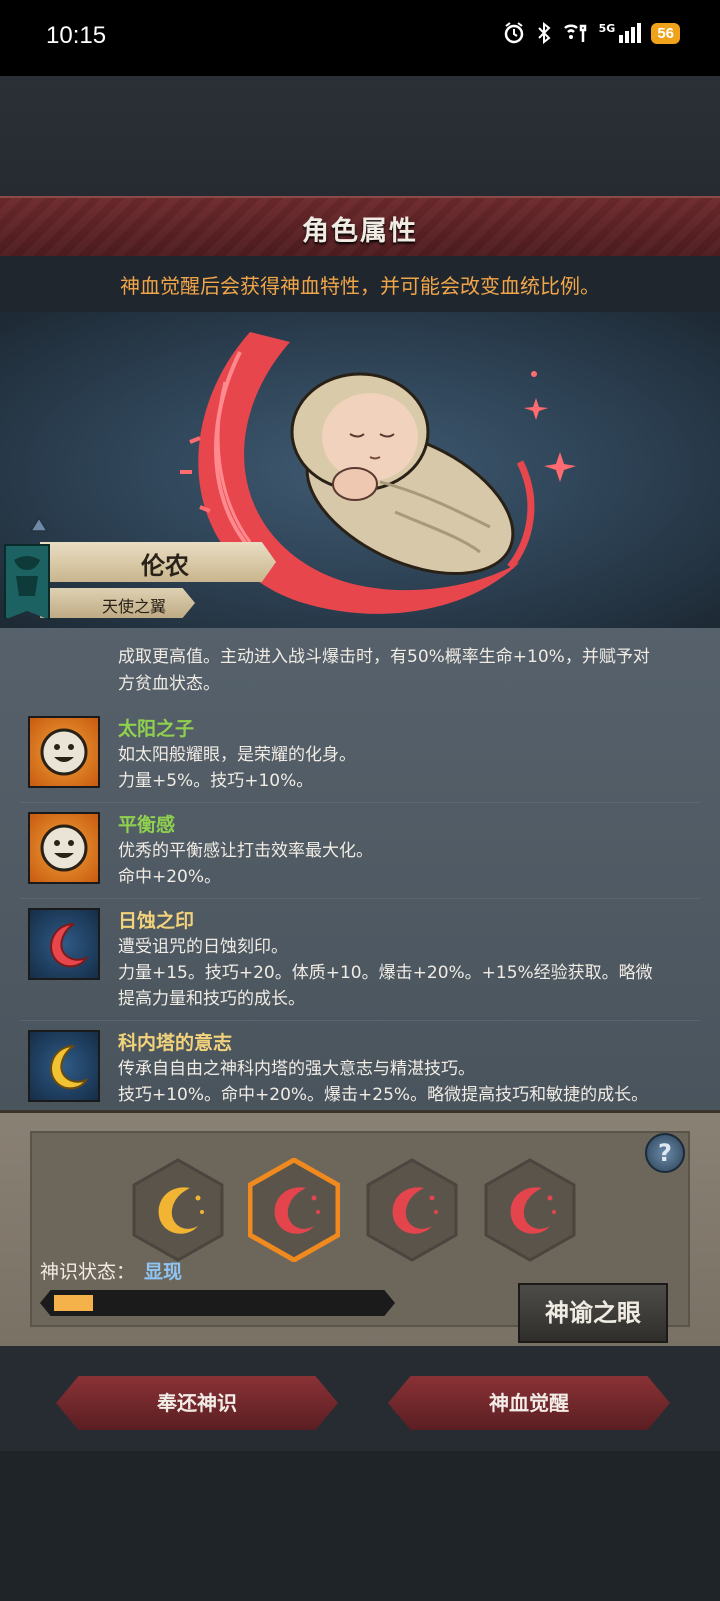  I want to click on signal-icon: 5G, so click(620, 33).